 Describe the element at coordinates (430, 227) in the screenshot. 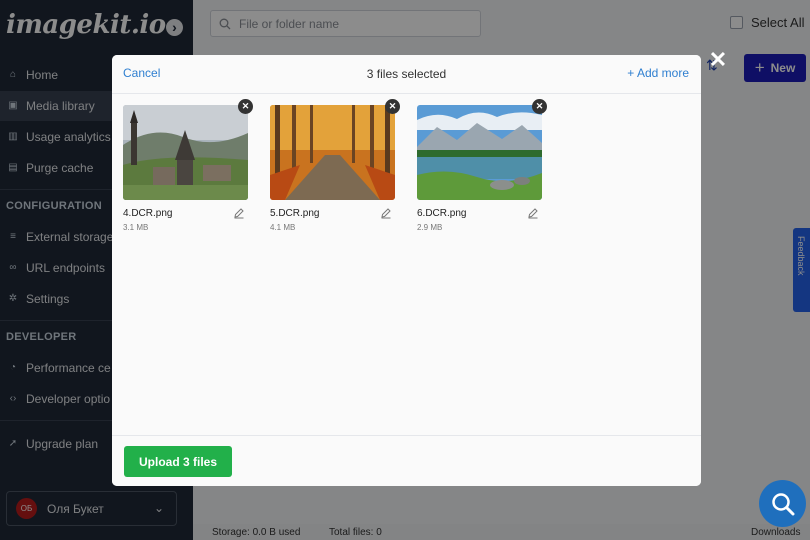

I see `file-size: 2.9 MB` at that location.